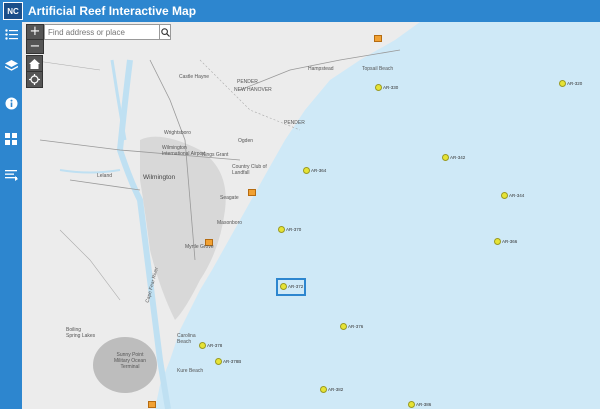 This screenshot has height=409, width=600. I want to click on locate-button, so click(34, 79).